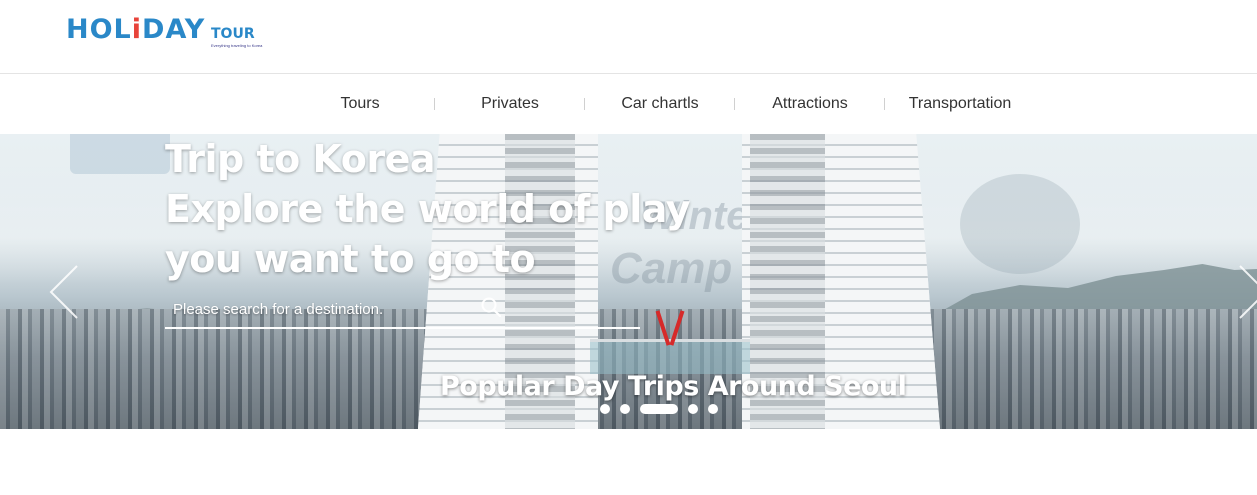 Image resolution: width=1257 pixels, height=495 pixels. I want to click on hero-background-badge, so click(120, 154).